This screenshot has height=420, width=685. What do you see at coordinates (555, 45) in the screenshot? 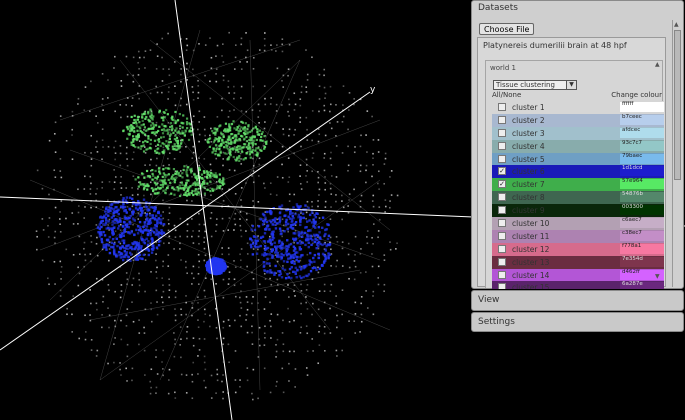
I see `dataset-name: Platynereis dumerilii brain at 48 hpf` at bounding box center [555, 45].